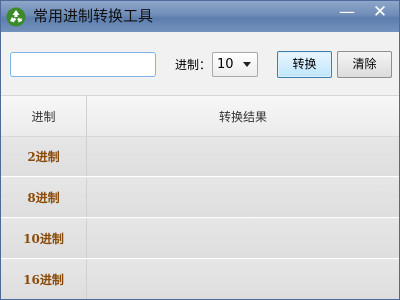 This screenshot has height=300, width=400. I want to click on header-result: 转换结果, so click(242, 116).